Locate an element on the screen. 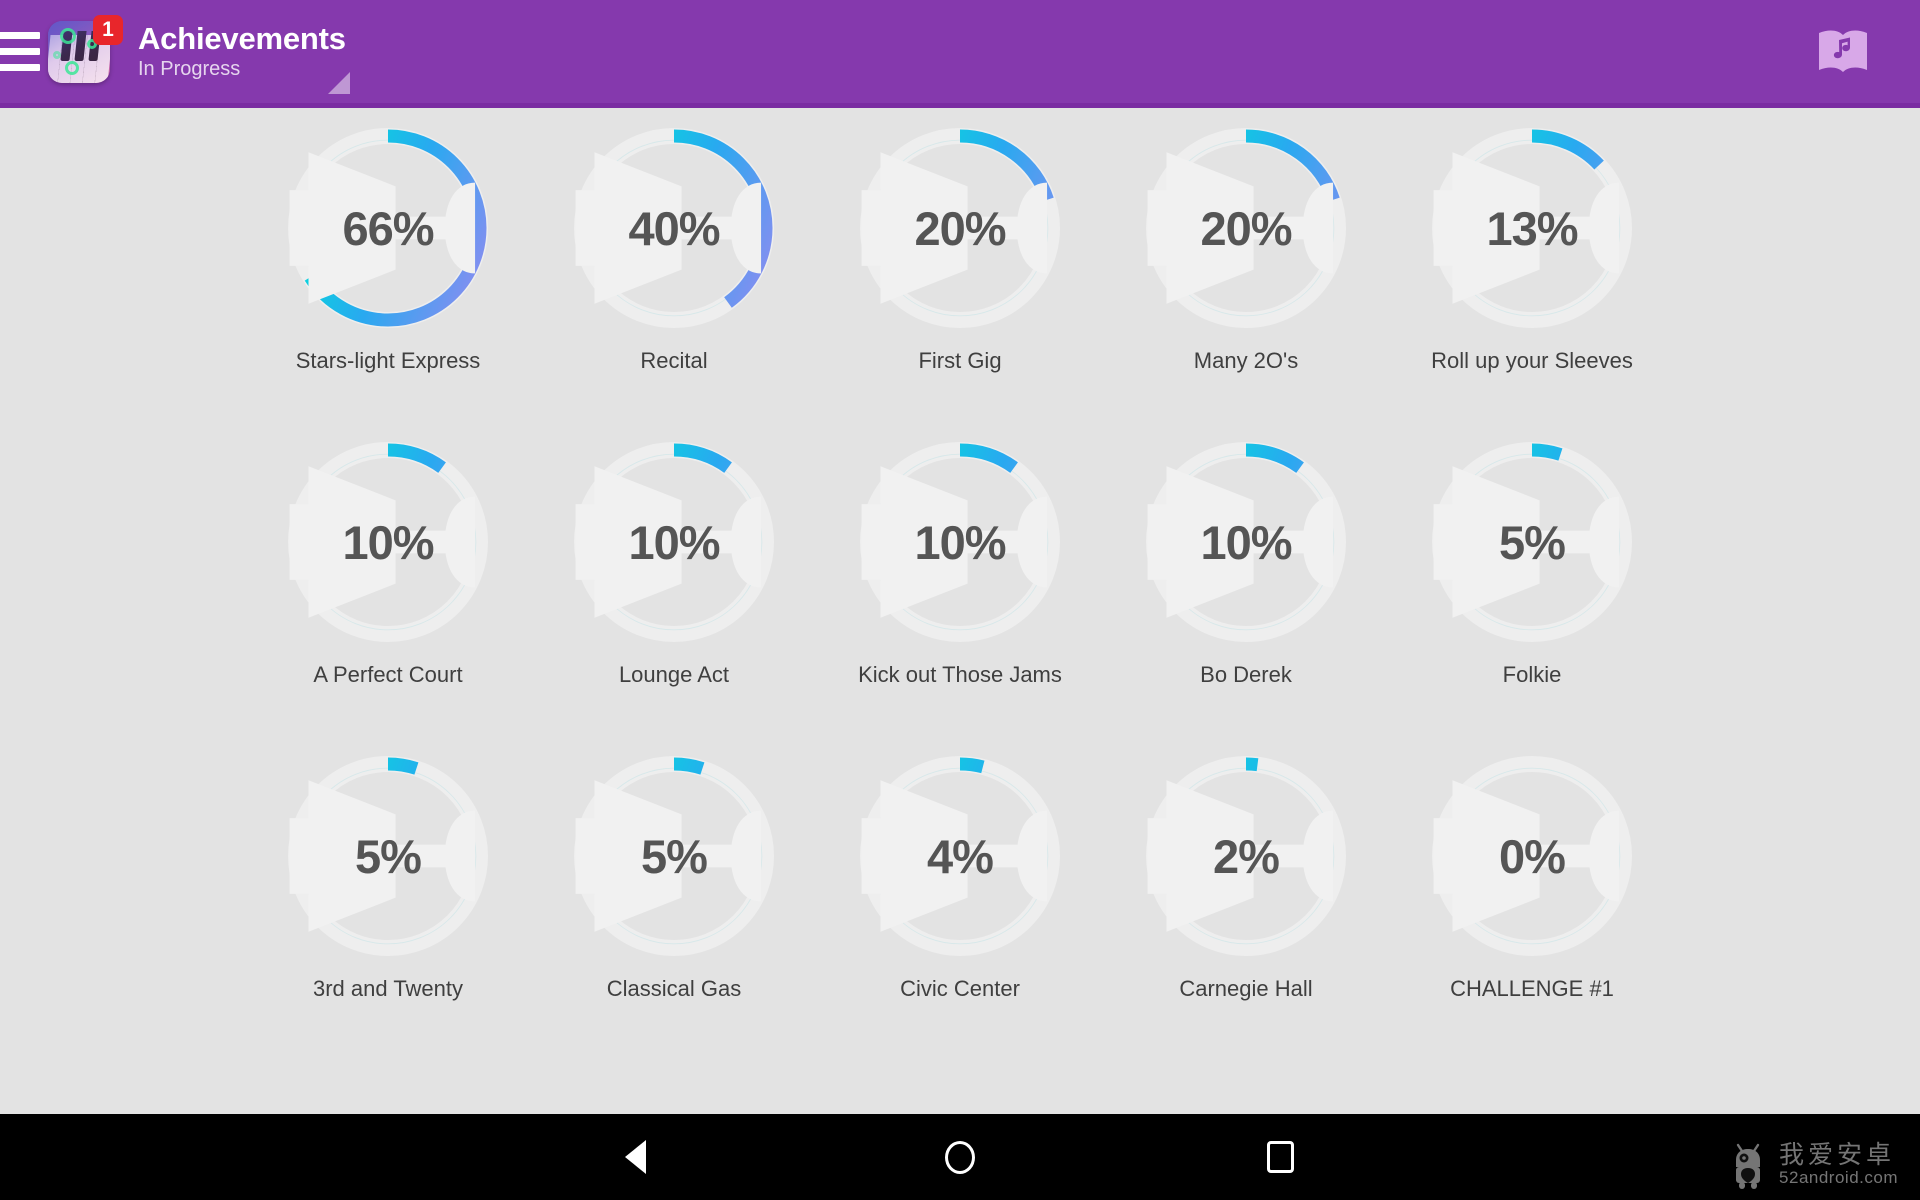 The image size is (1920, 1200). nav-home-button is located at coordinates (960, 1157).